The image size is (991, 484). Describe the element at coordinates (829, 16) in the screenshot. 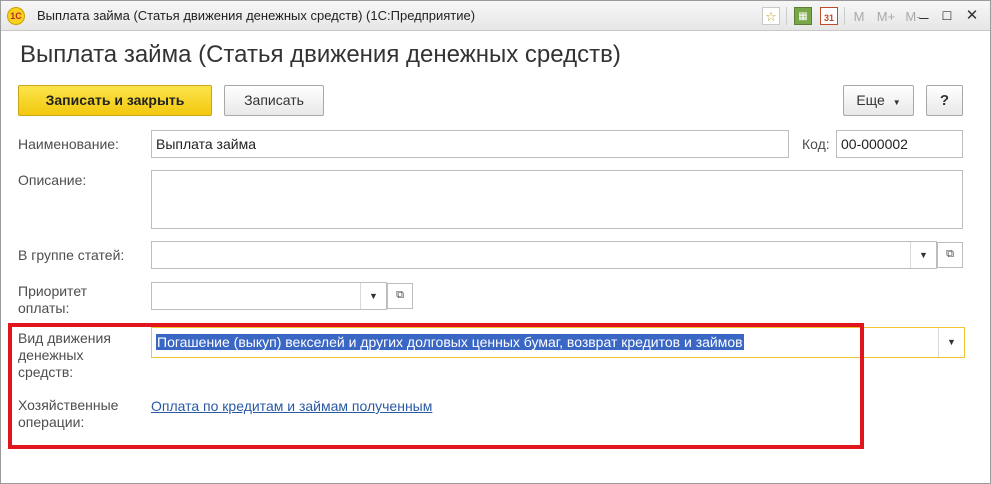

I see `calendar-icon: 31` at that location.